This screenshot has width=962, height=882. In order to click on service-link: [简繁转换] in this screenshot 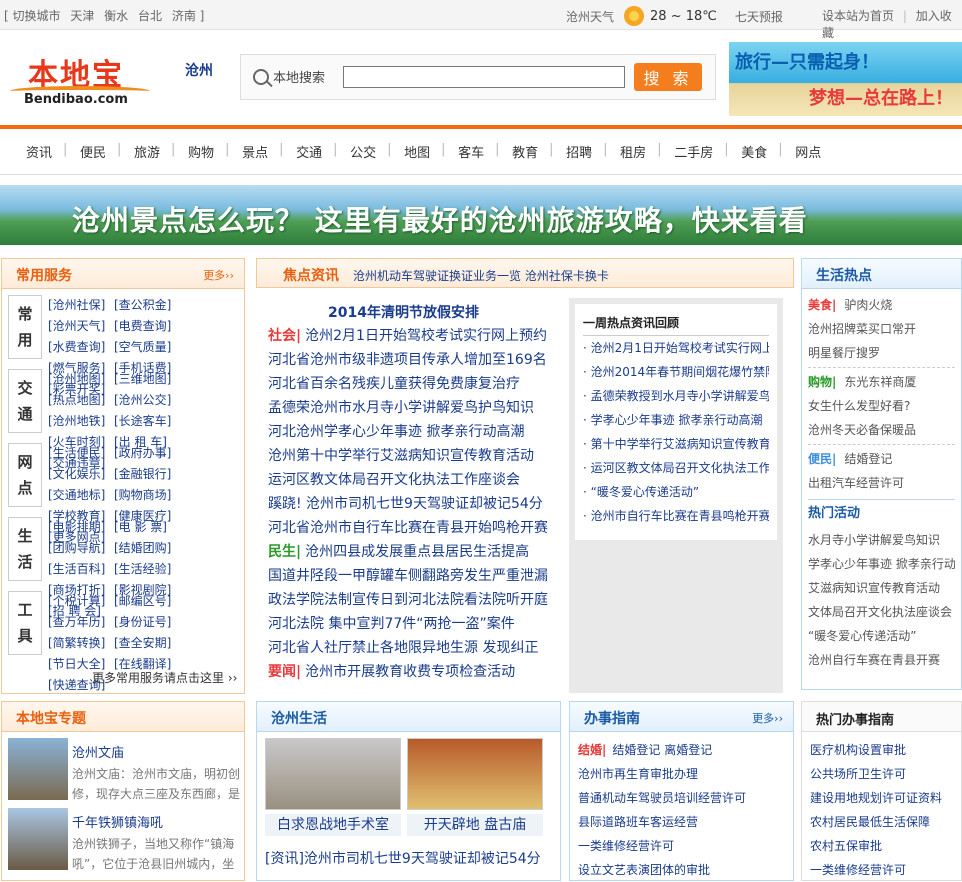, I will do `click(81, 643)`.